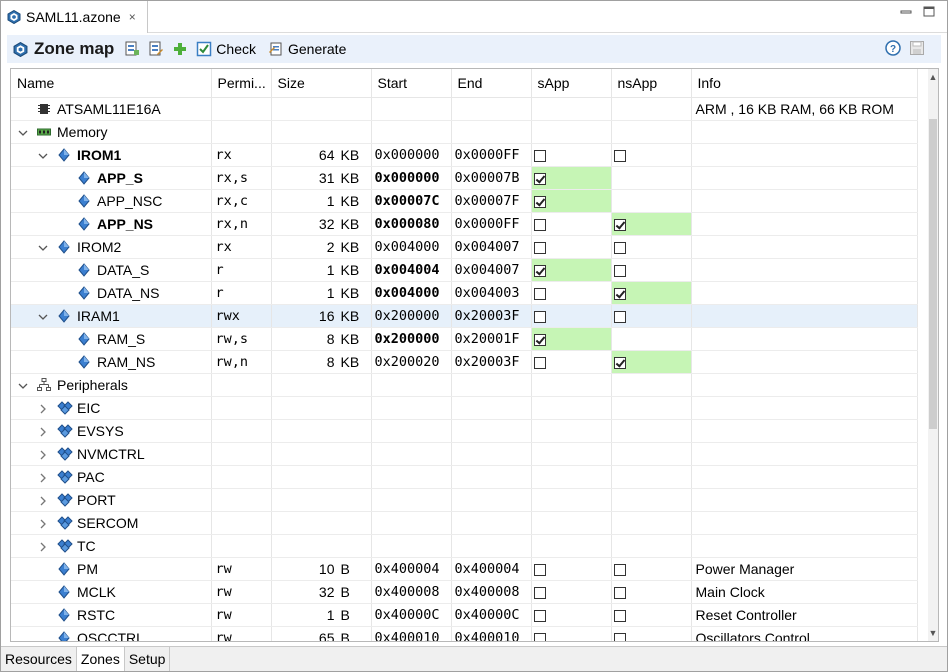 The image size is (948, 672). I want to click on column-header: Name, so click(111, 83).